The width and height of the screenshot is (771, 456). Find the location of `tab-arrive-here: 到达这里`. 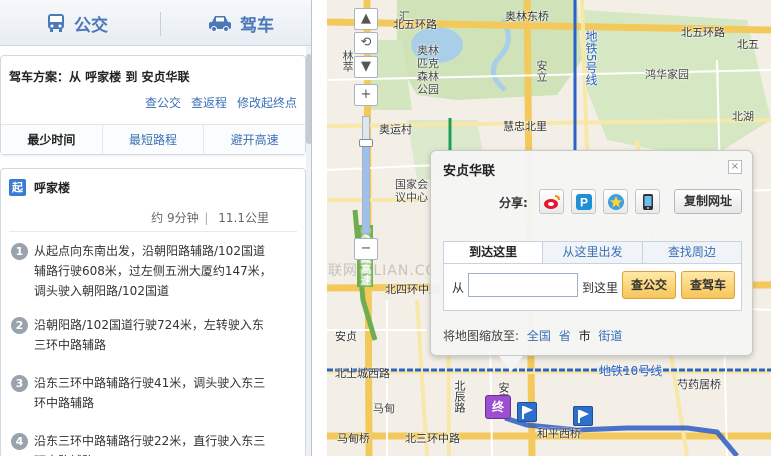

tab-arrive-here: 到达这里 is located at coordinates (494, 252).